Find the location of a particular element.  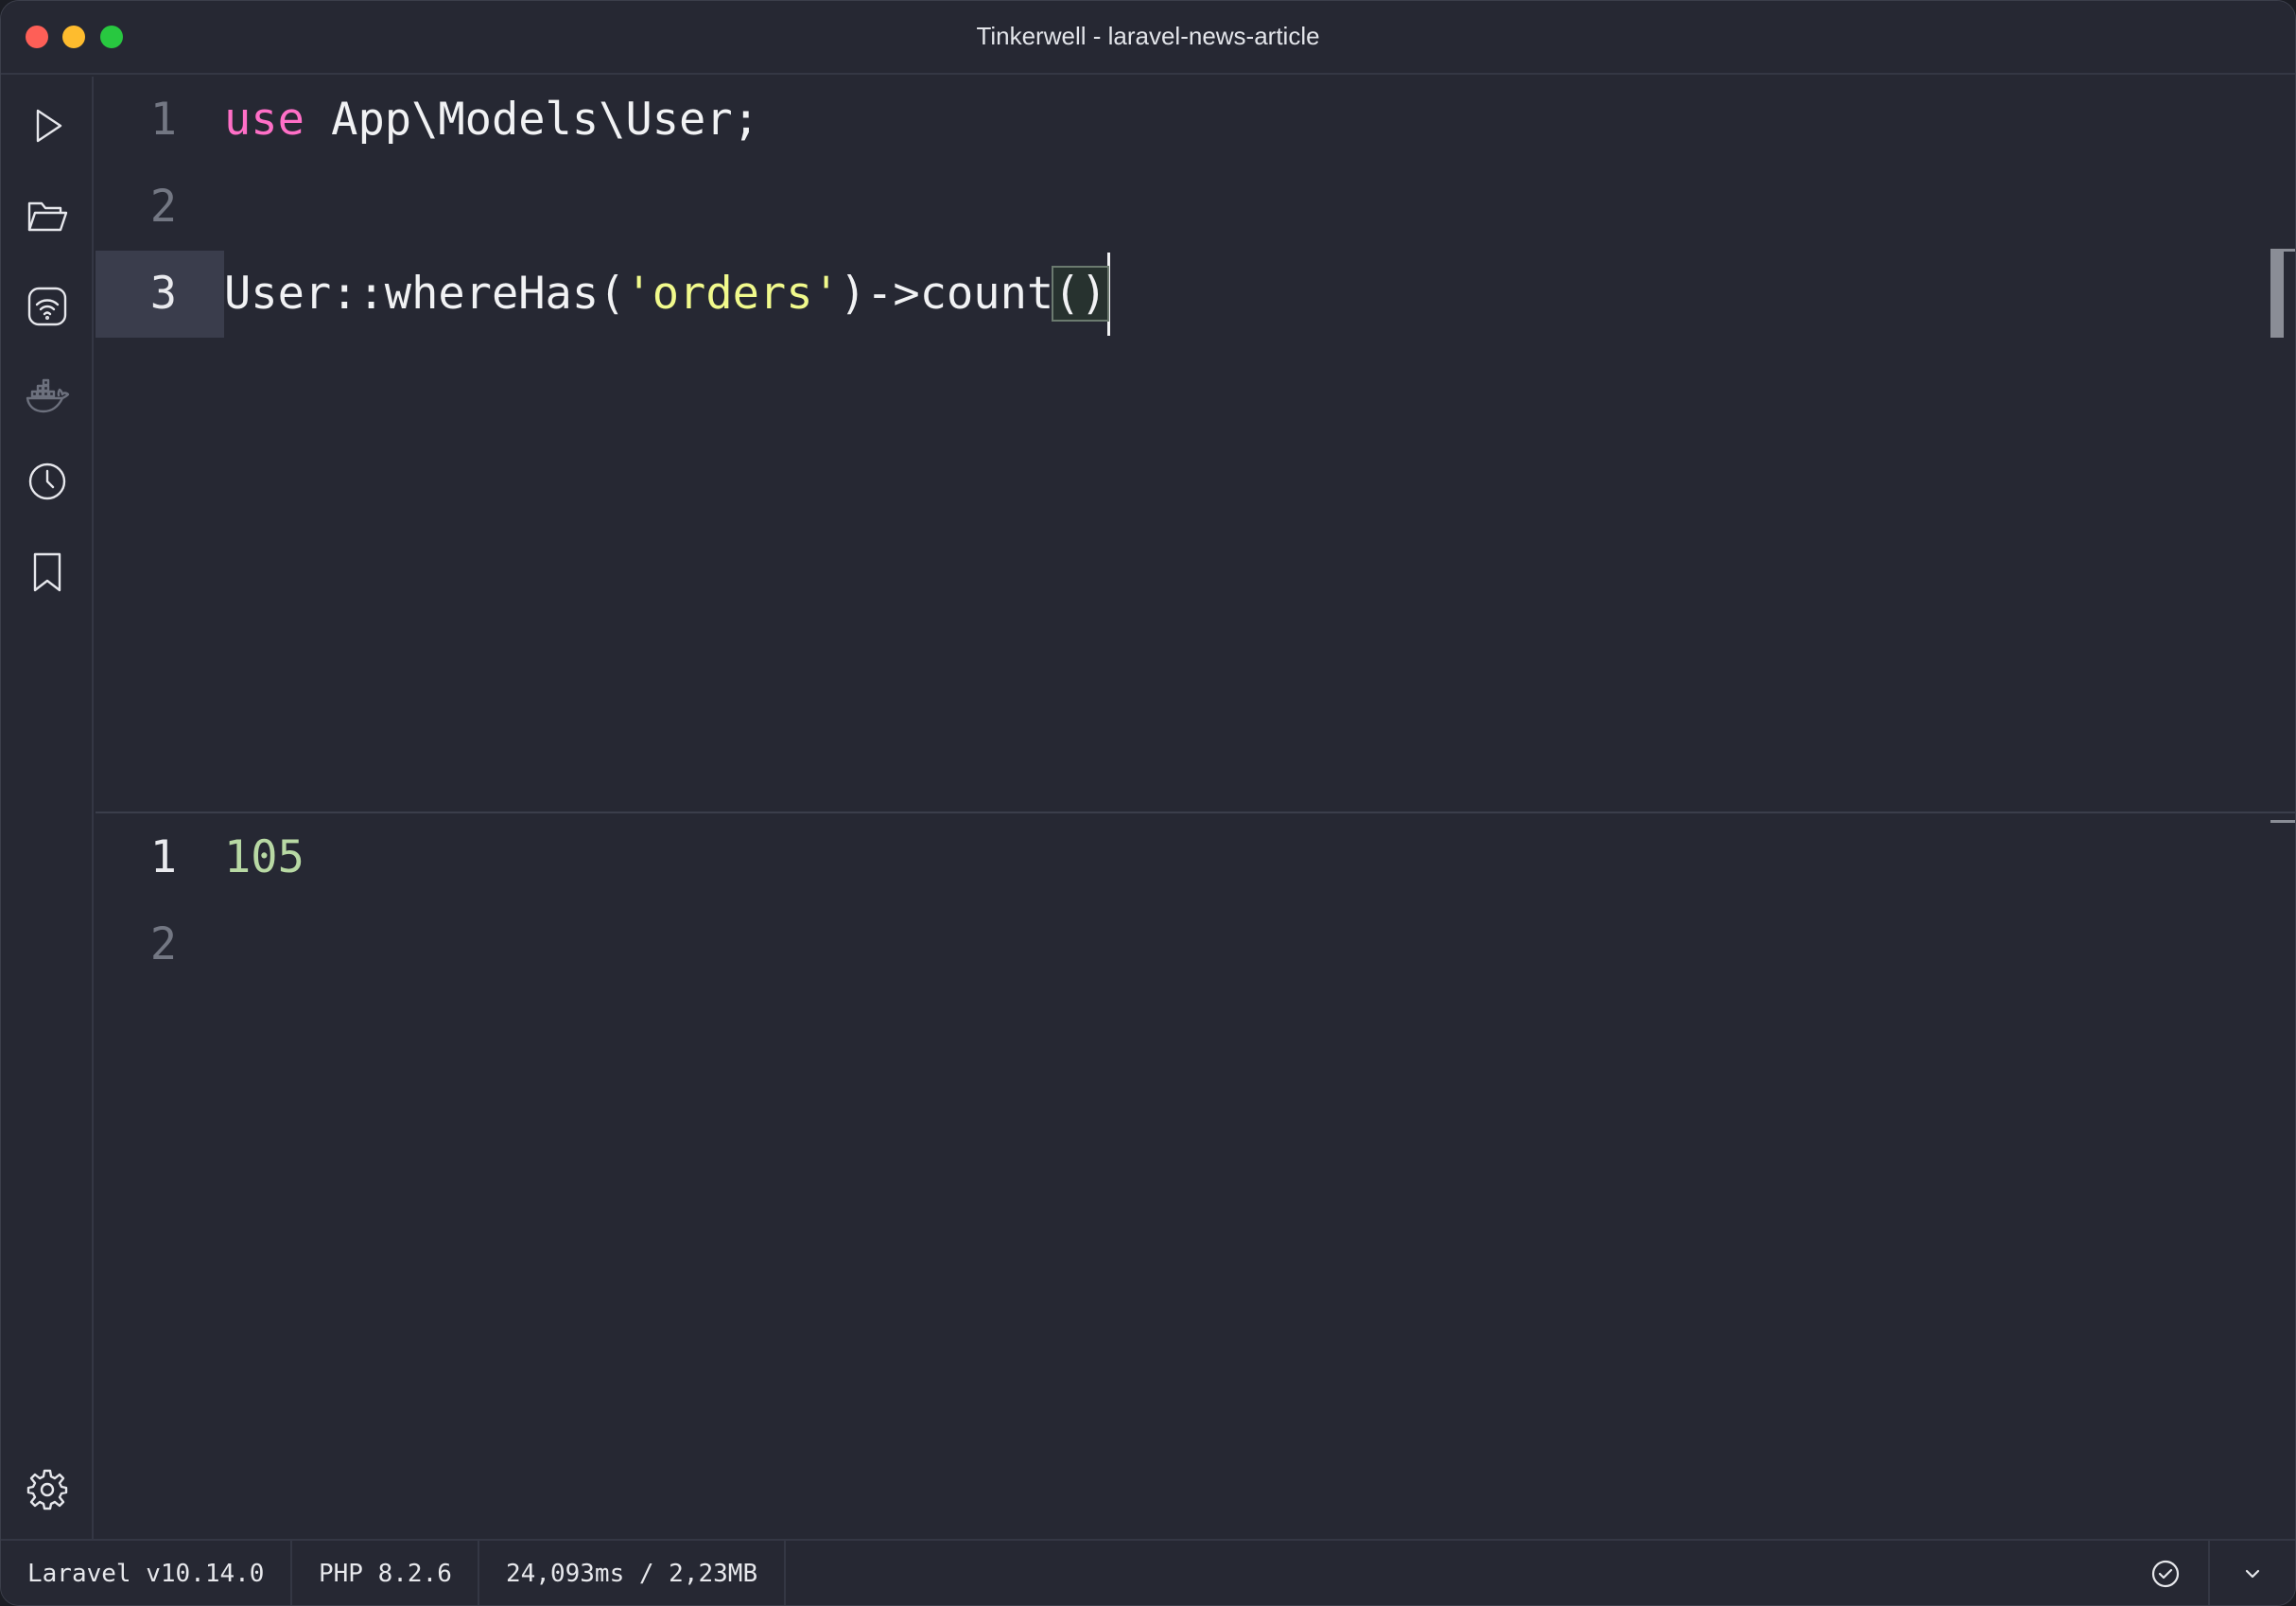

code-token: )->count is located at coordinates (947, 294).